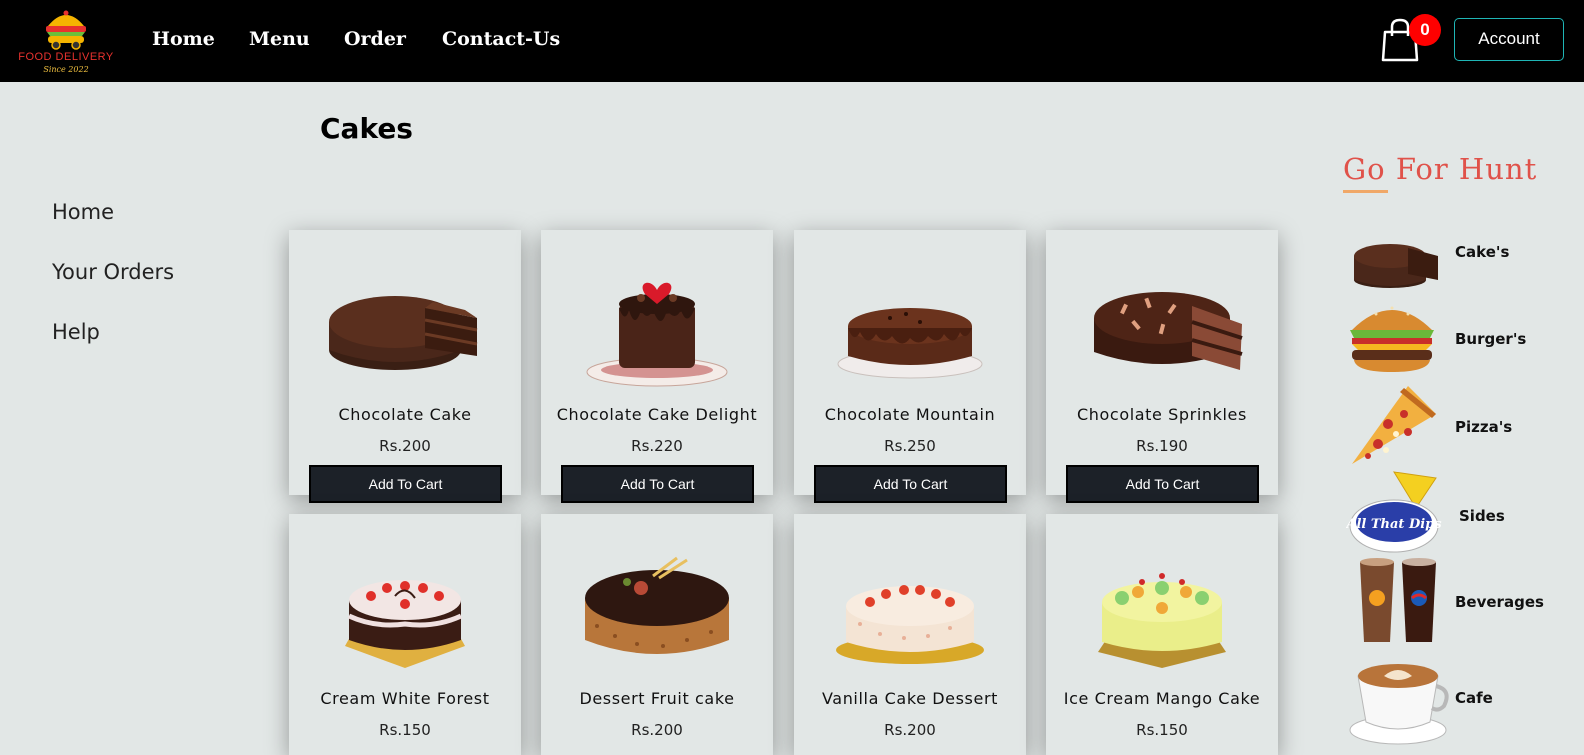 The height and width of the screenshot is (755, 1584). What do you see at coordinates (279, 39) in the screenshot?
I see `nav-menu: Menu` at bounding box center [279, 39].